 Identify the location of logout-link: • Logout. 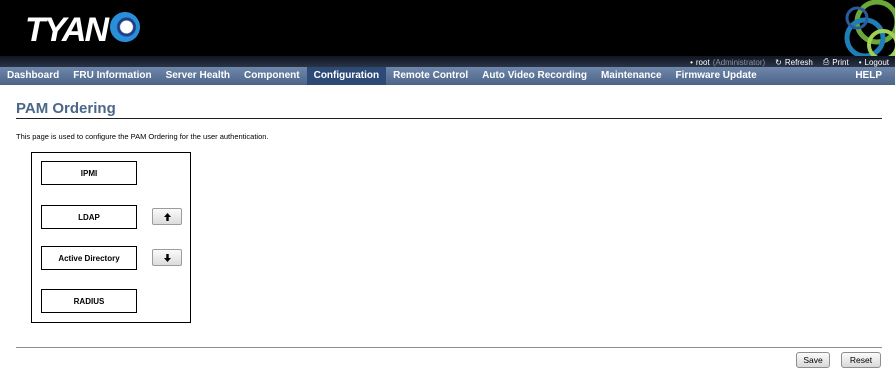
(874, 62).